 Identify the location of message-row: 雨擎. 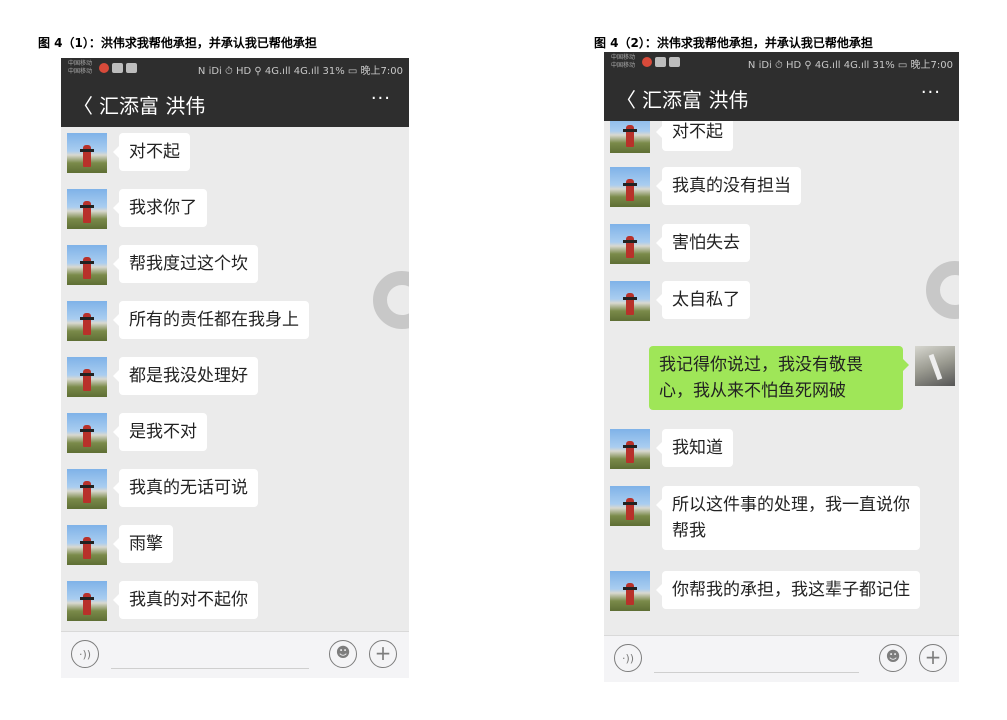
(120, 545).